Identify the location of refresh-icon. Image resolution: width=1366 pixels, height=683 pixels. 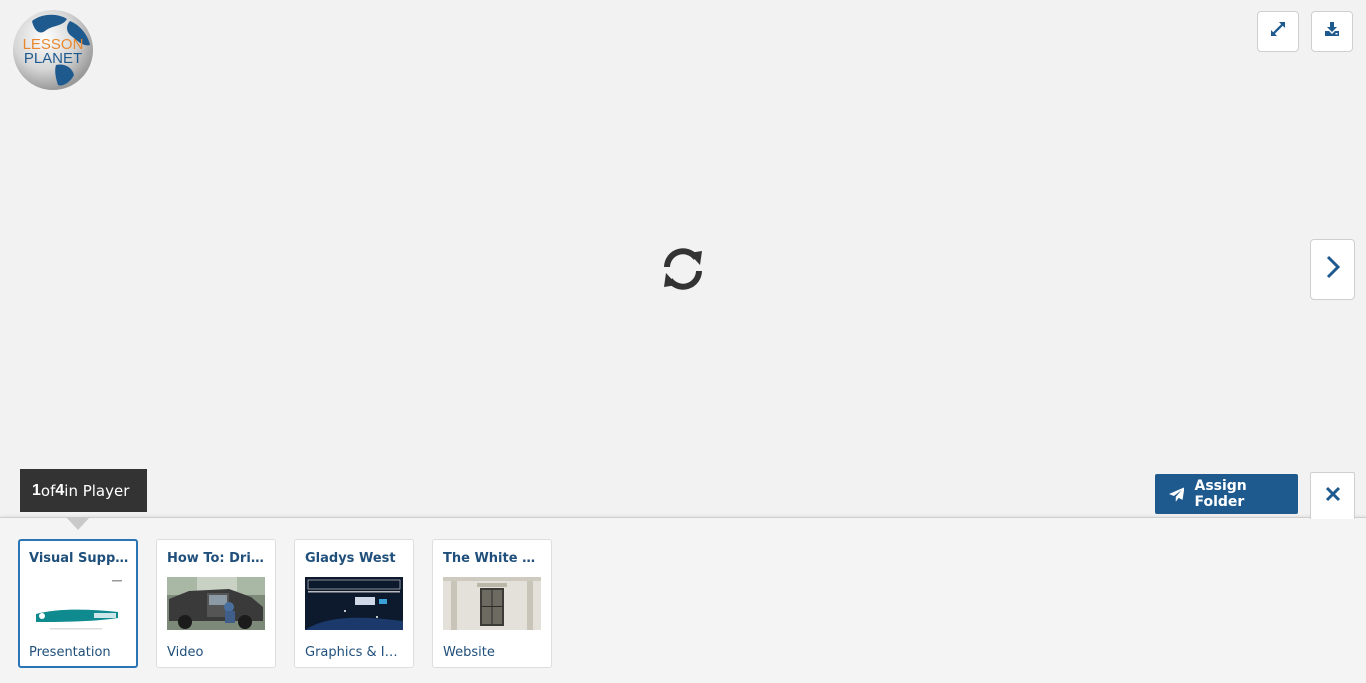
(683, 272).